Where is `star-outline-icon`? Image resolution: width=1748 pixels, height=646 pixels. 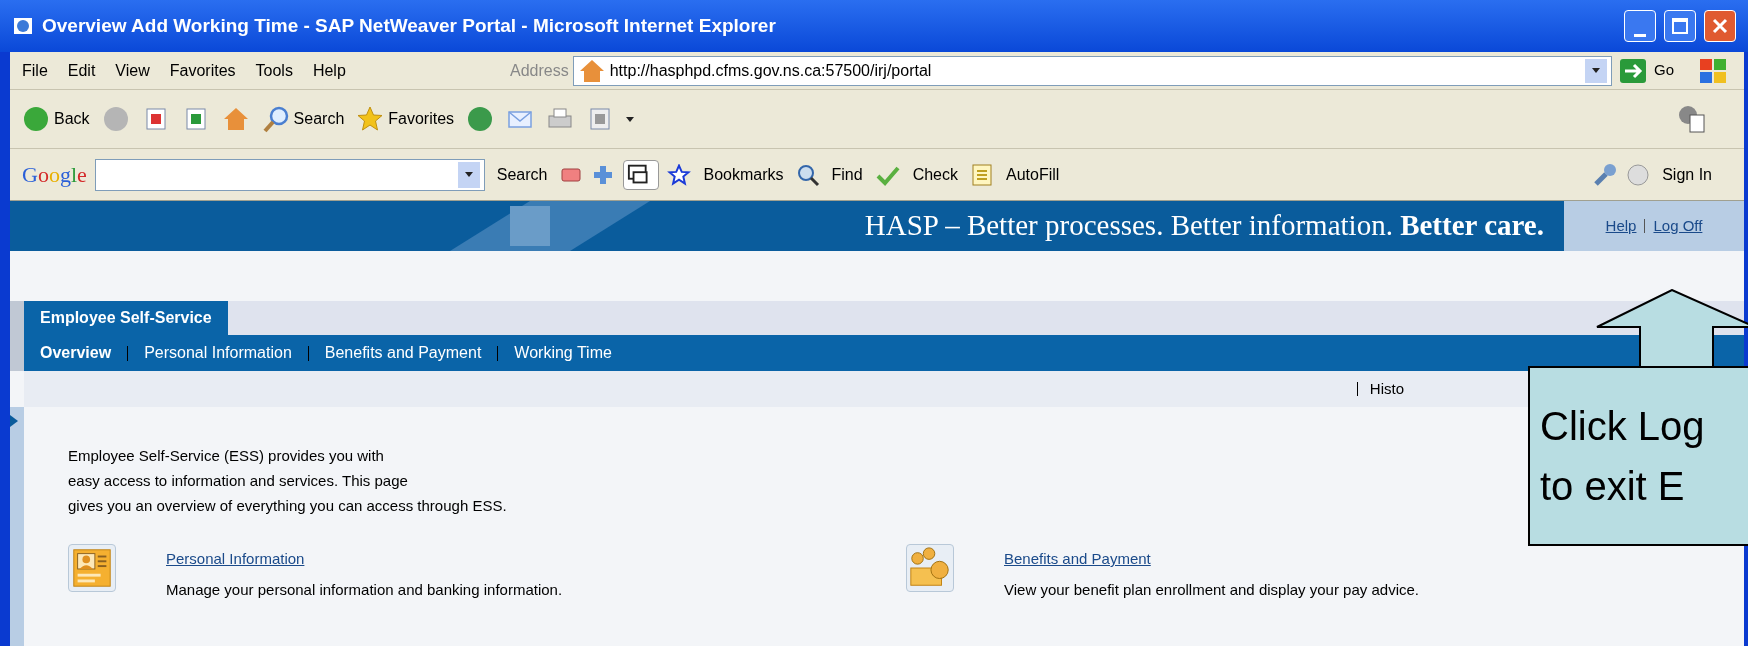
star-outline-icon is located at coordinates (679, 174).